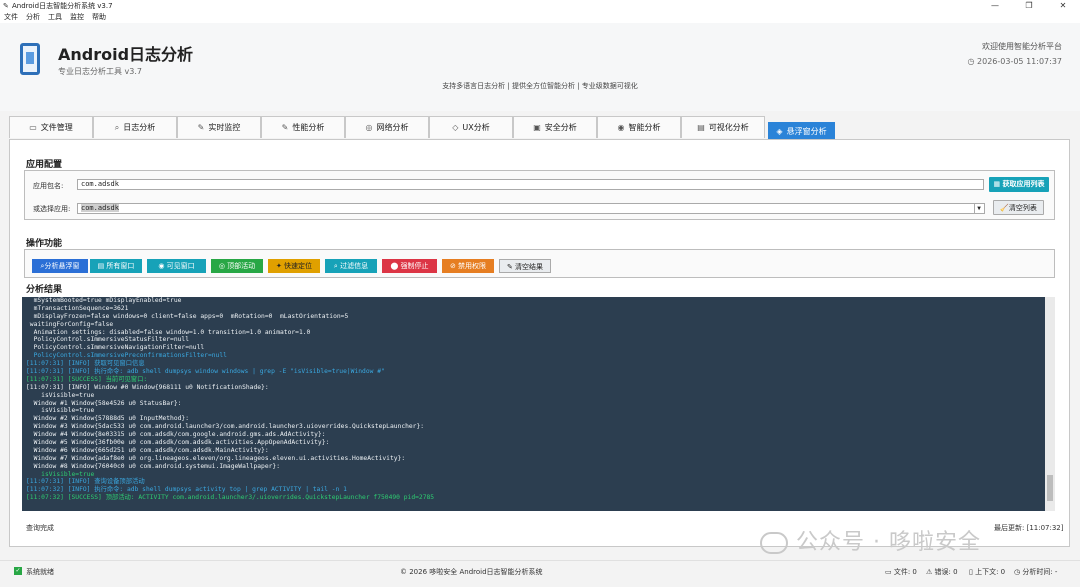 The height and width of the screenshot is (587, 1080). What do you see at coordinates (888, 542) in the screenshot?
I see `watermark-text: 公众号 · 哆啦安全` at bounding box center [888, 542].